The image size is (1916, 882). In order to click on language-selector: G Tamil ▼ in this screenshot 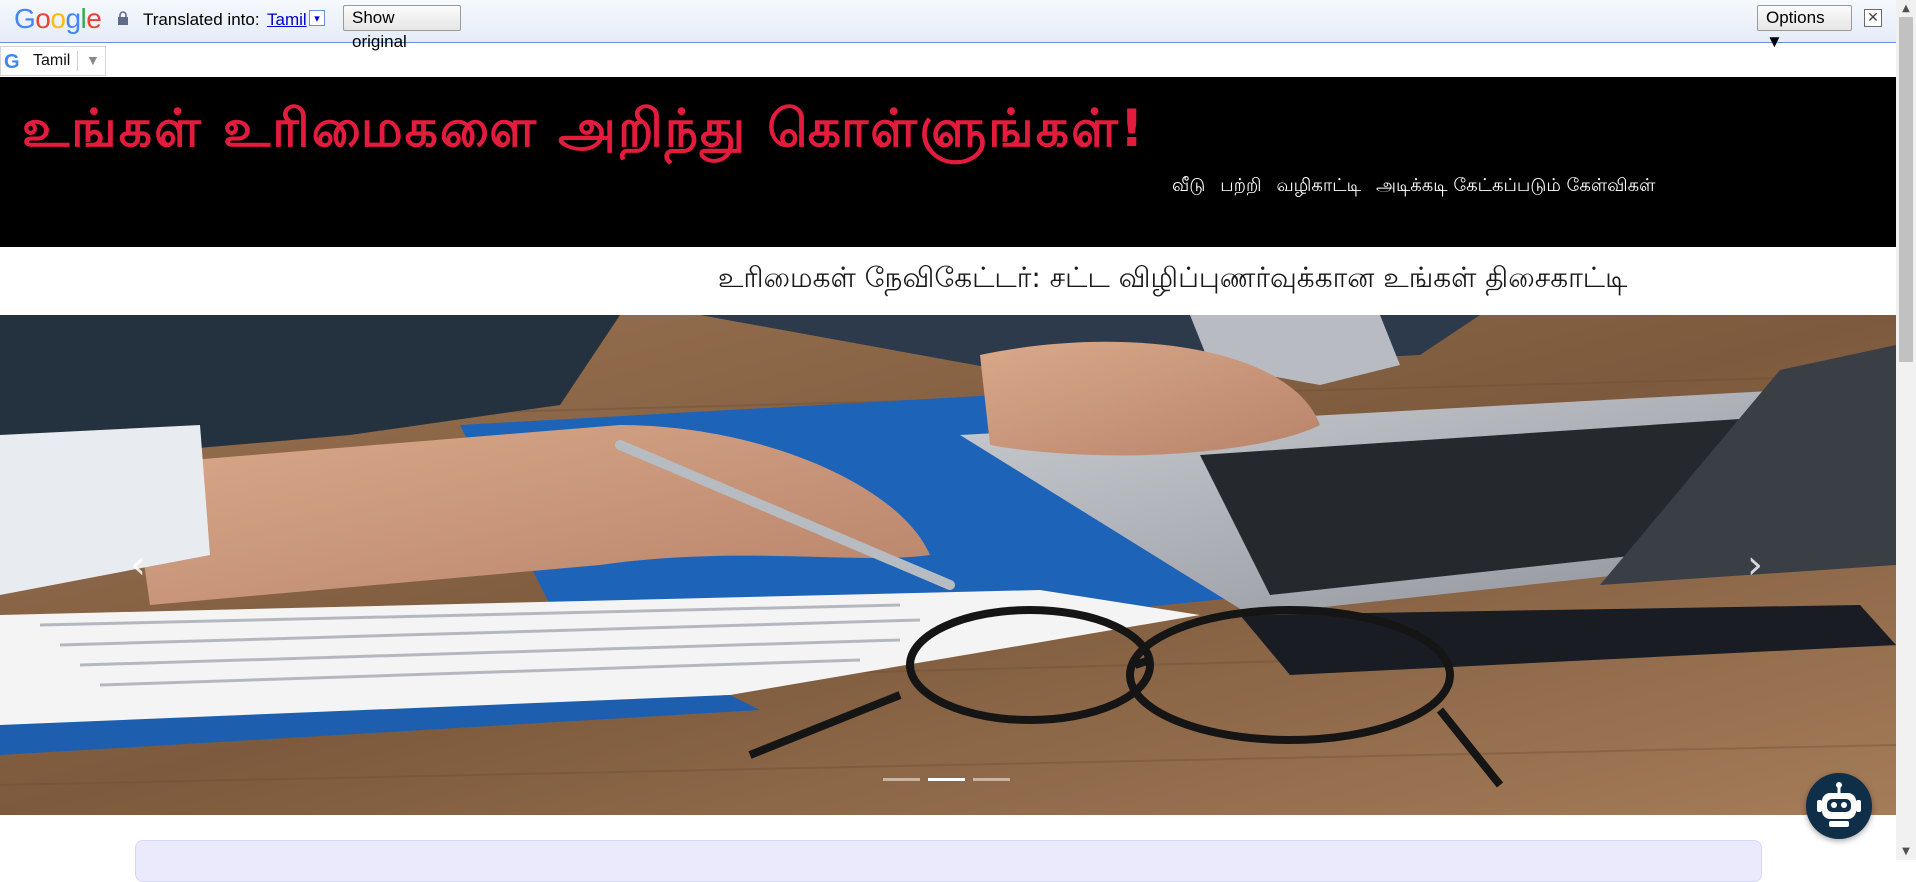, I will do `click(53, 61)`.